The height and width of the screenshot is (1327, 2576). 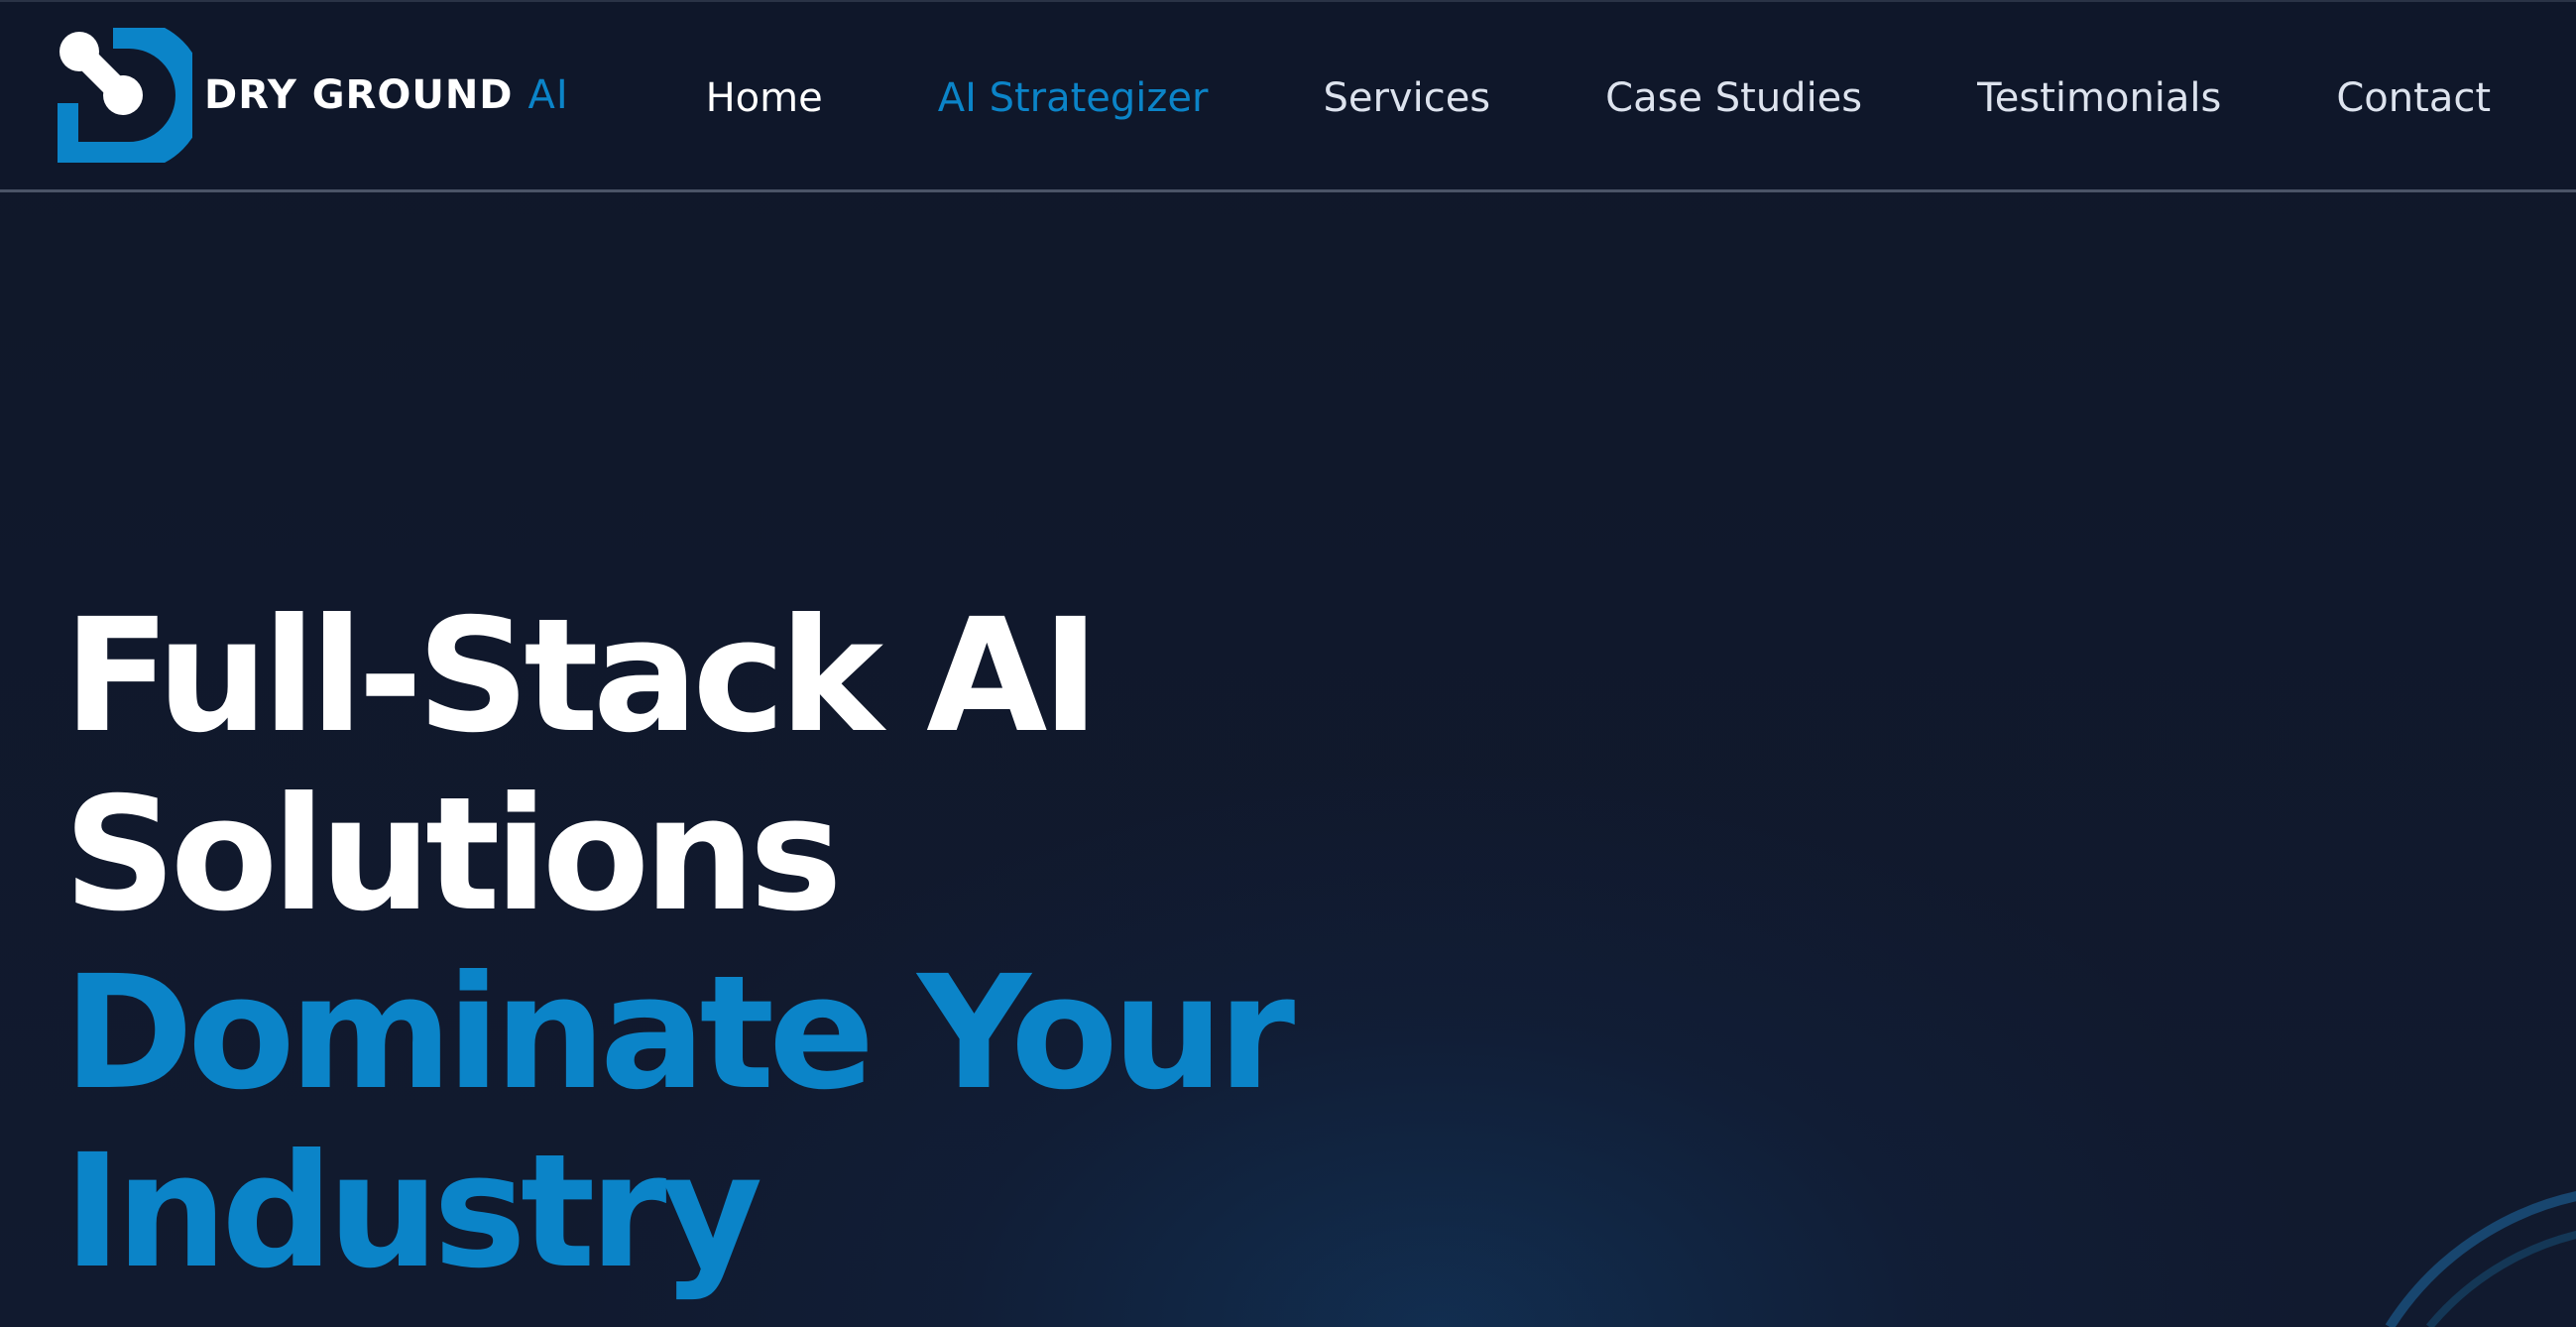 What do you see at coordinates (581, 677) in the screenshot?
I see `hero-title-line-1: Full-Stack AI` at bounding box center [581, 677].